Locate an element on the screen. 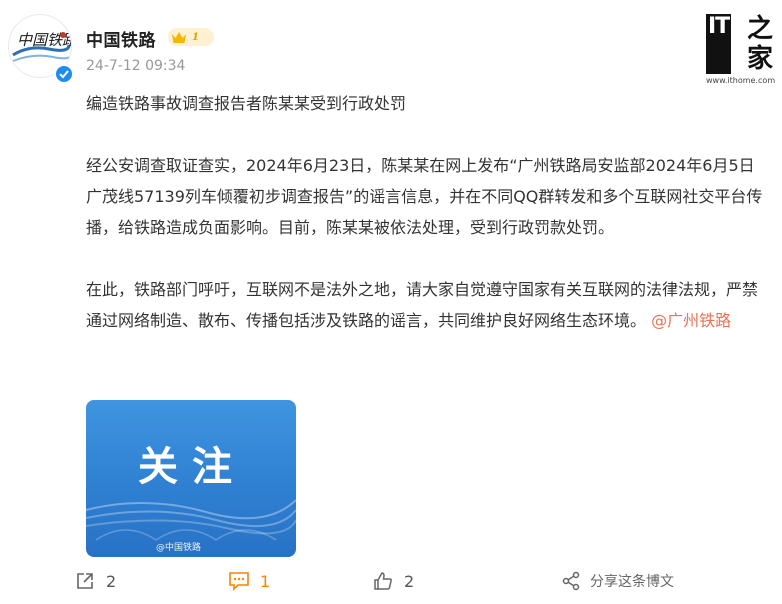 This screenshot has height=604, width=782. share-button: 2 is located at coordinates (95, 581).